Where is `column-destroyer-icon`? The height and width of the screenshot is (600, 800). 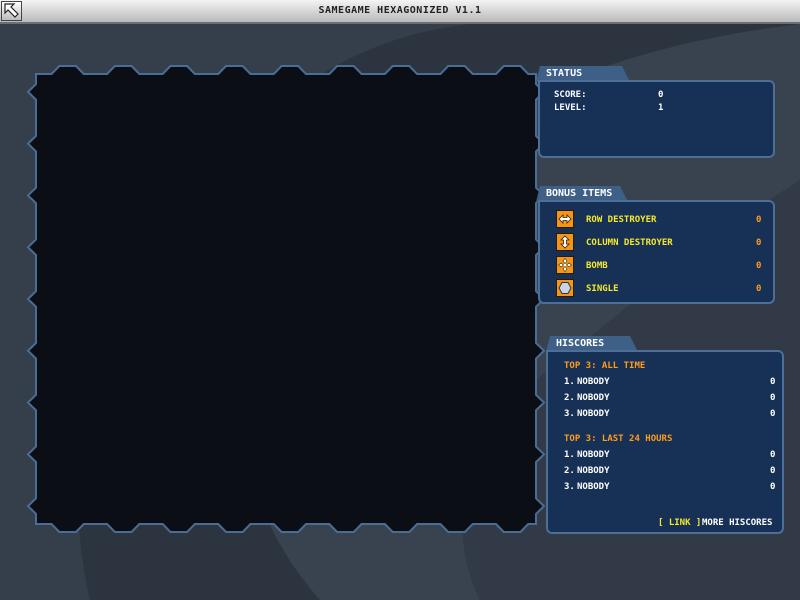
column-destroyer-icon is located at coordinates (565, 242).